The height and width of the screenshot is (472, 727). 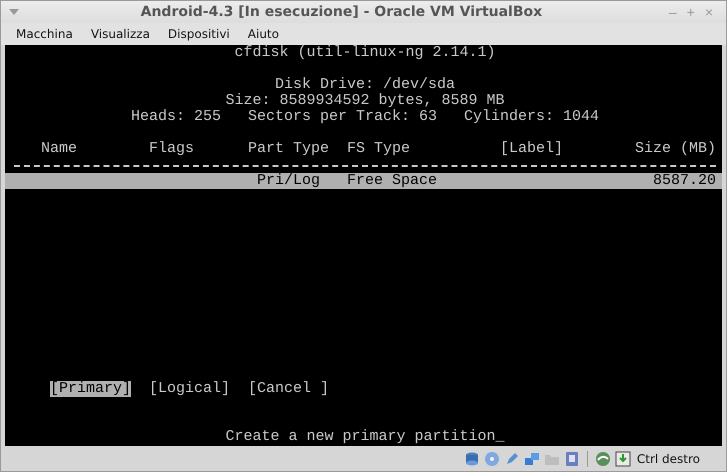 What do you see at coordinates (365, 436) in the screenshot?
I see `status-message: Create a new primary partition_` at bounding box center [365, 436].